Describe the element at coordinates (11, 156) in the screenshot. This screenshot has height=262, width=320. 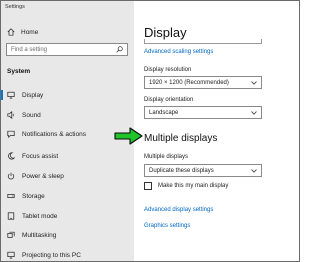
I see `moon-icon` at that location.